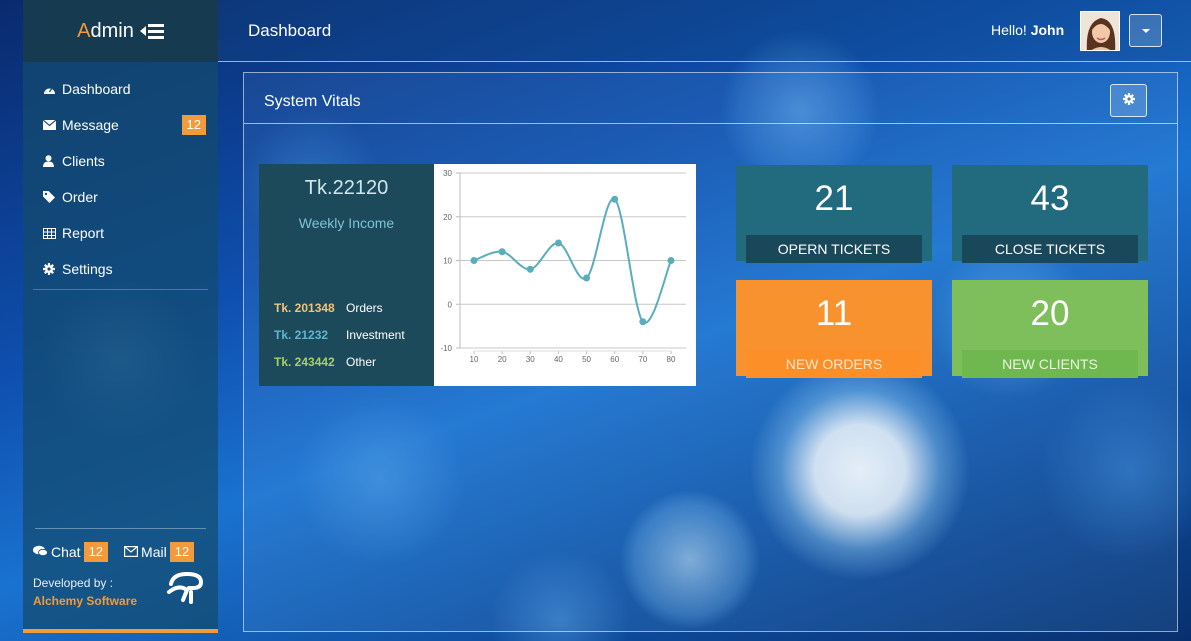 This screenshot has height=641, width=1191. Describe the element at coordinates (51, 161) in the screenshot. I see `user-icon` at that location.